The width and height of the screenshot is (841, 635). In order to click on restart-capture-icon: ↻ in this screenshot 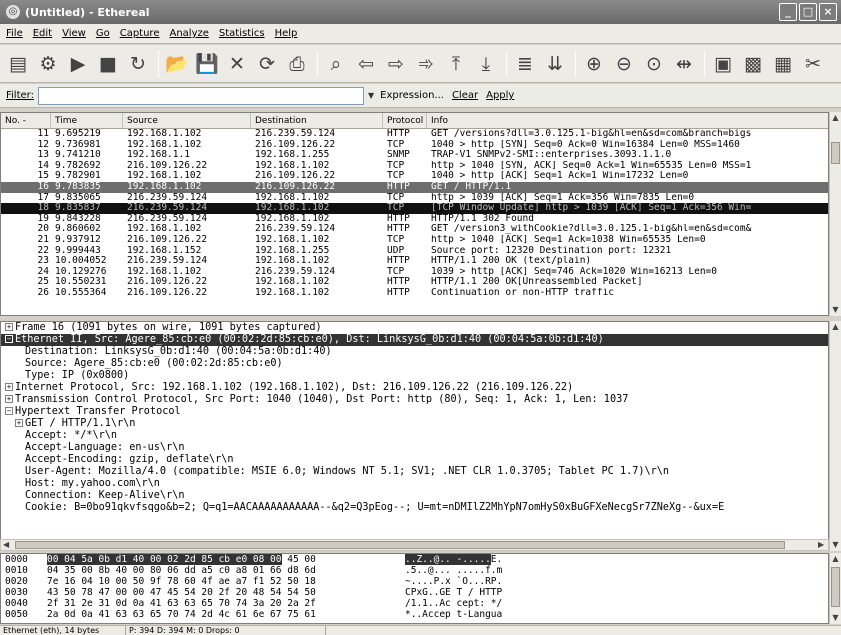, I will do `click(138, 64)`.